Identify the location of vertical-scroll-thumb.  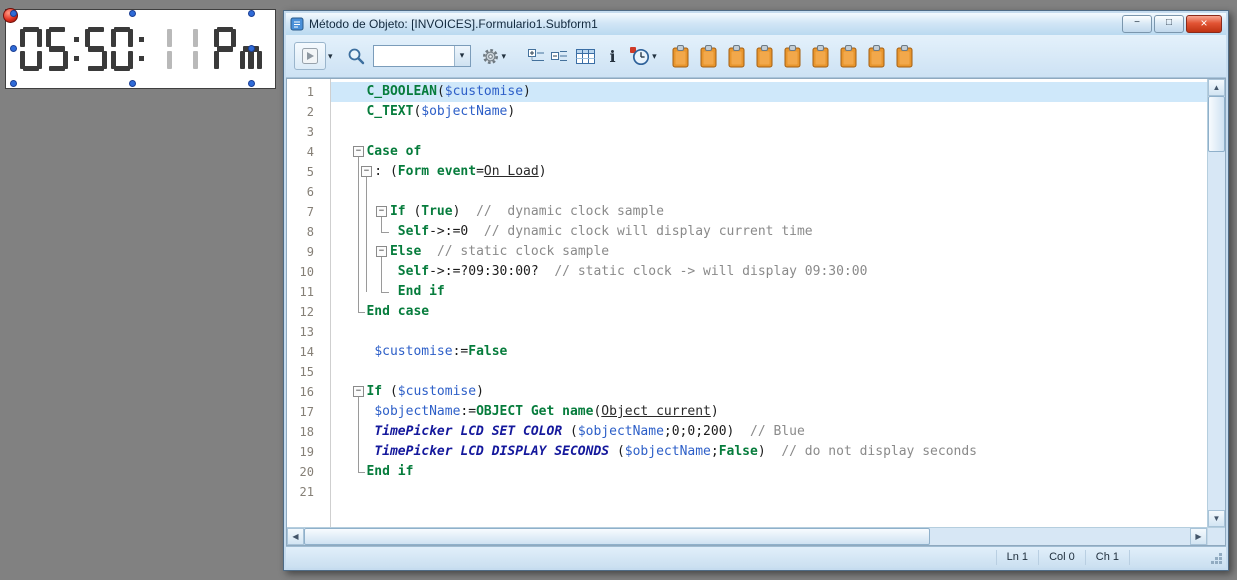
(1216, 124).